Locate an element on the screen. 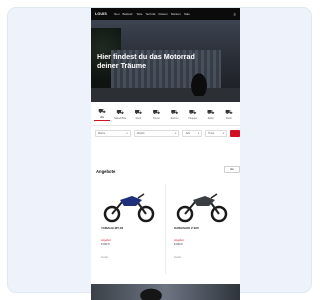  tab-label: Roller is located at coordinates (210, 118).